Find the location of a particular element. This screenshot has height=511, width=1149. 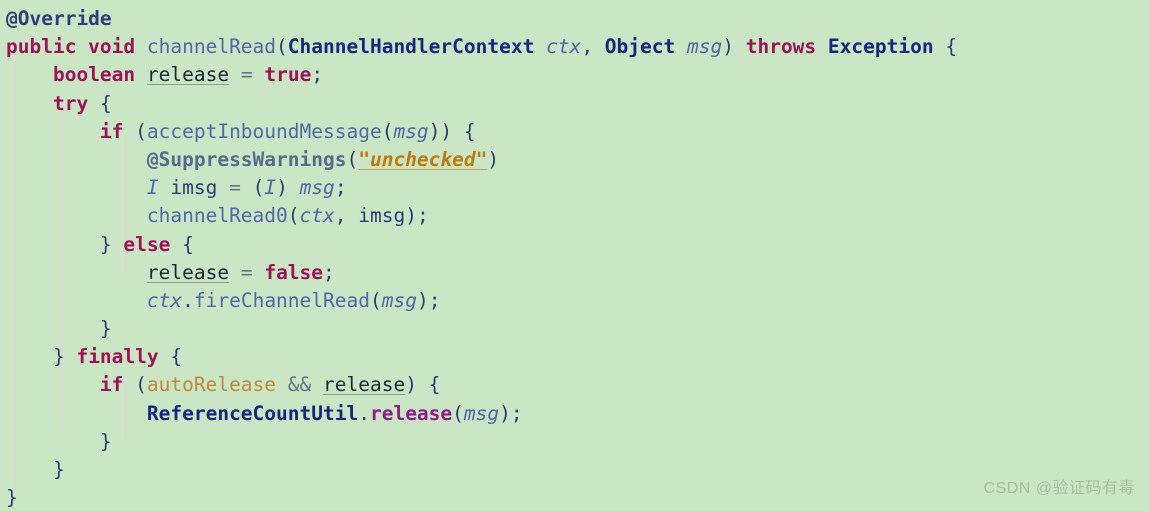

code-line: try { is located at coordinates (481, 104).